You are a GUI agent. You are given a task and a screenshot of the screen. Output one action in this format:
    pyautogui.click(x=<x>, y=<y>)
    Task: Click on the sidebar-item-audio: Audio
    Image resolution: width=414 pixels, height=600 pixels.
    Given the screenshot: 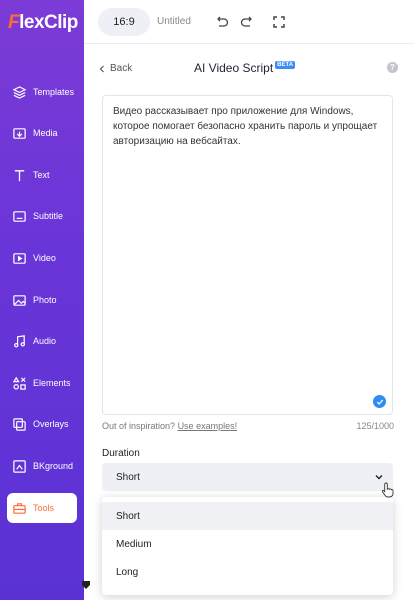 What is the action you would take?
    pyautogui.click(x=42, y=341)
    